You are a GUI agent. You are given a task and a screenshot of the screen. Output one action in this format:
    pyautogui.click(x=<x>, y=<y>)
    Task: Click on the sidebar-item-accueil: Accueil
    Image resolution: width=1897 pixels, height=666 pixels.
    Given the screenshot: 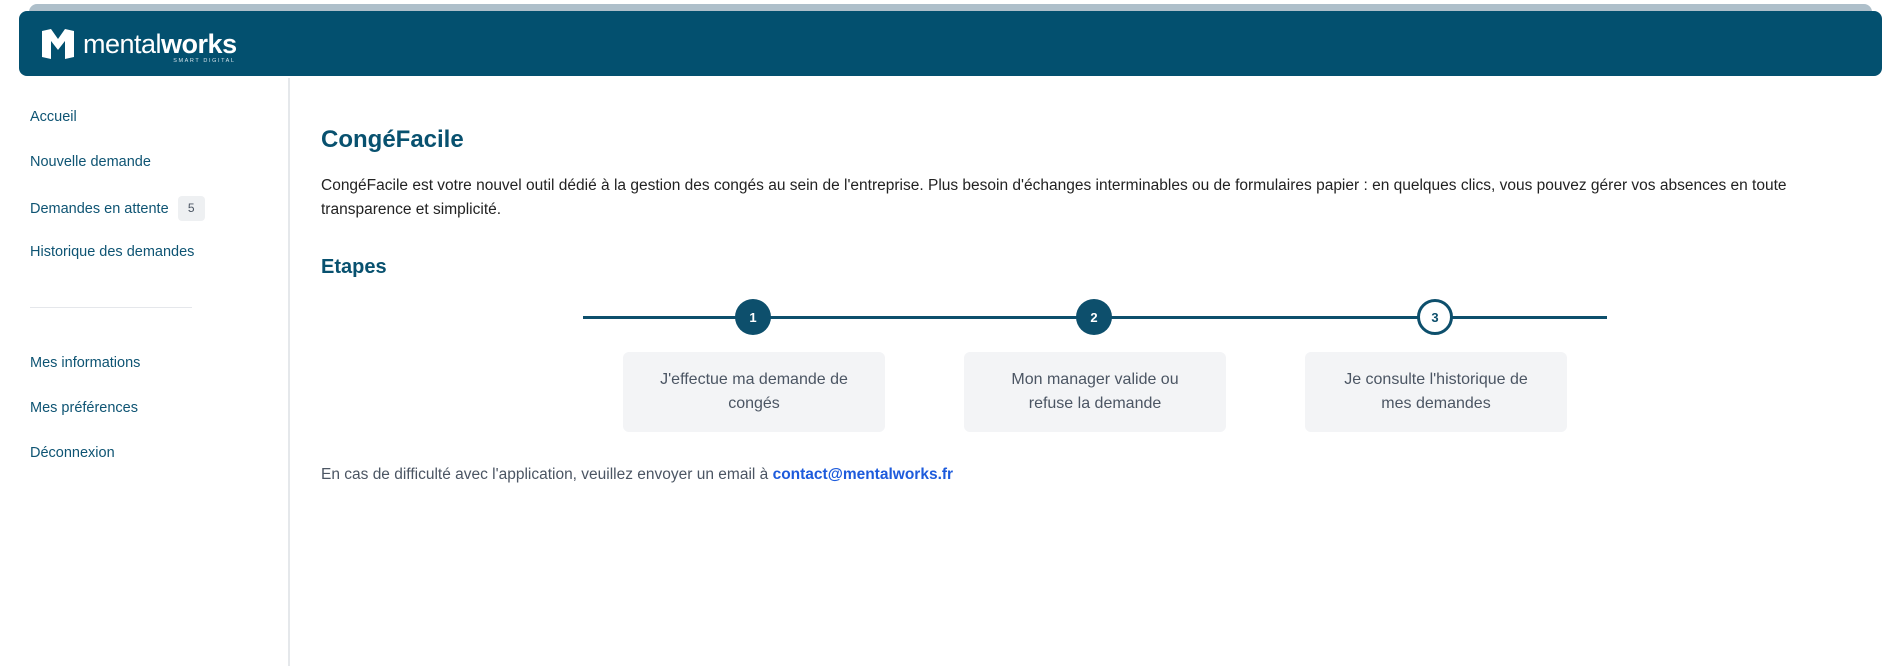 What is the action you would take?
    pyautogui.click(x=53, y=117)
    